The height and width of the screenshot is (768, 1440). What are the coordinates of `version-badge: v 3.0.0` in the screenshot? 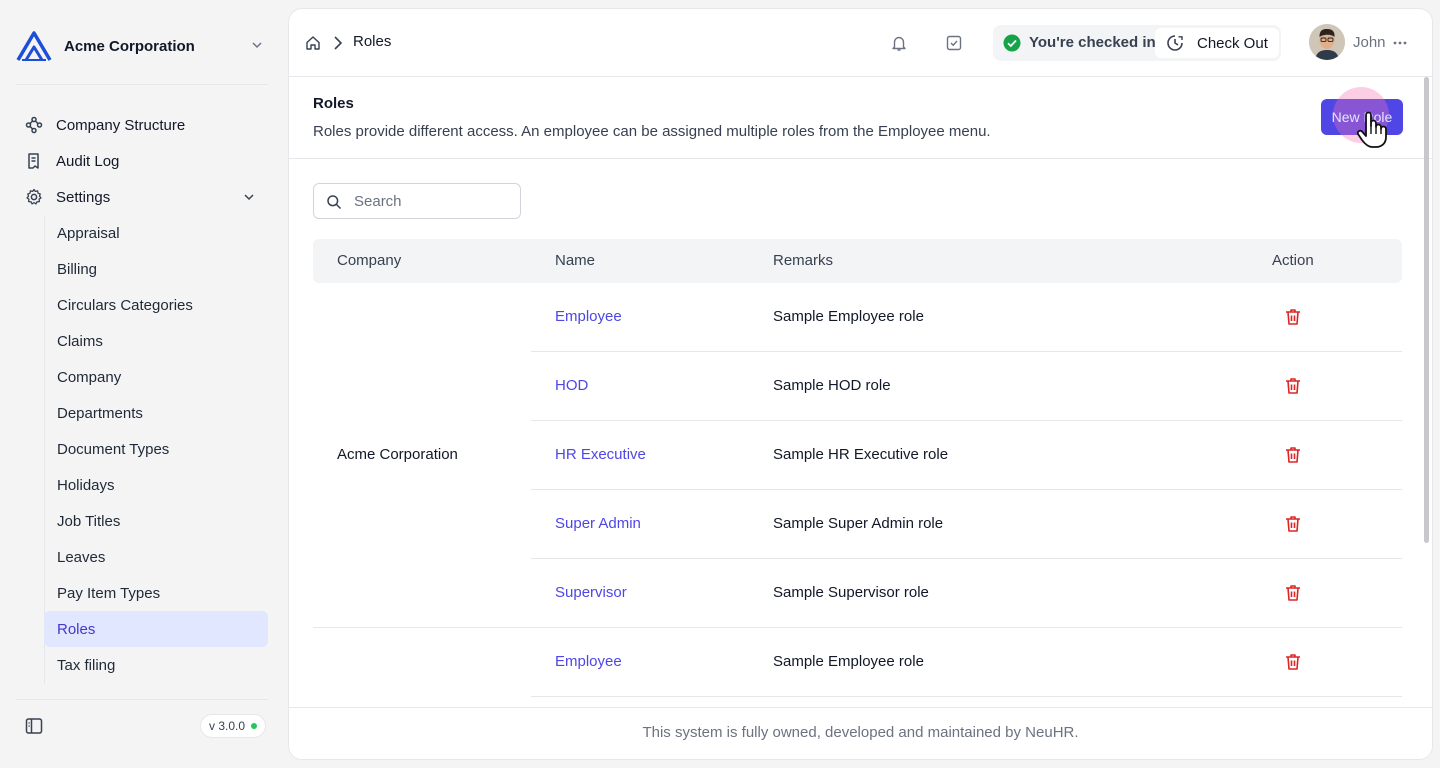 It's located at (233, 726).